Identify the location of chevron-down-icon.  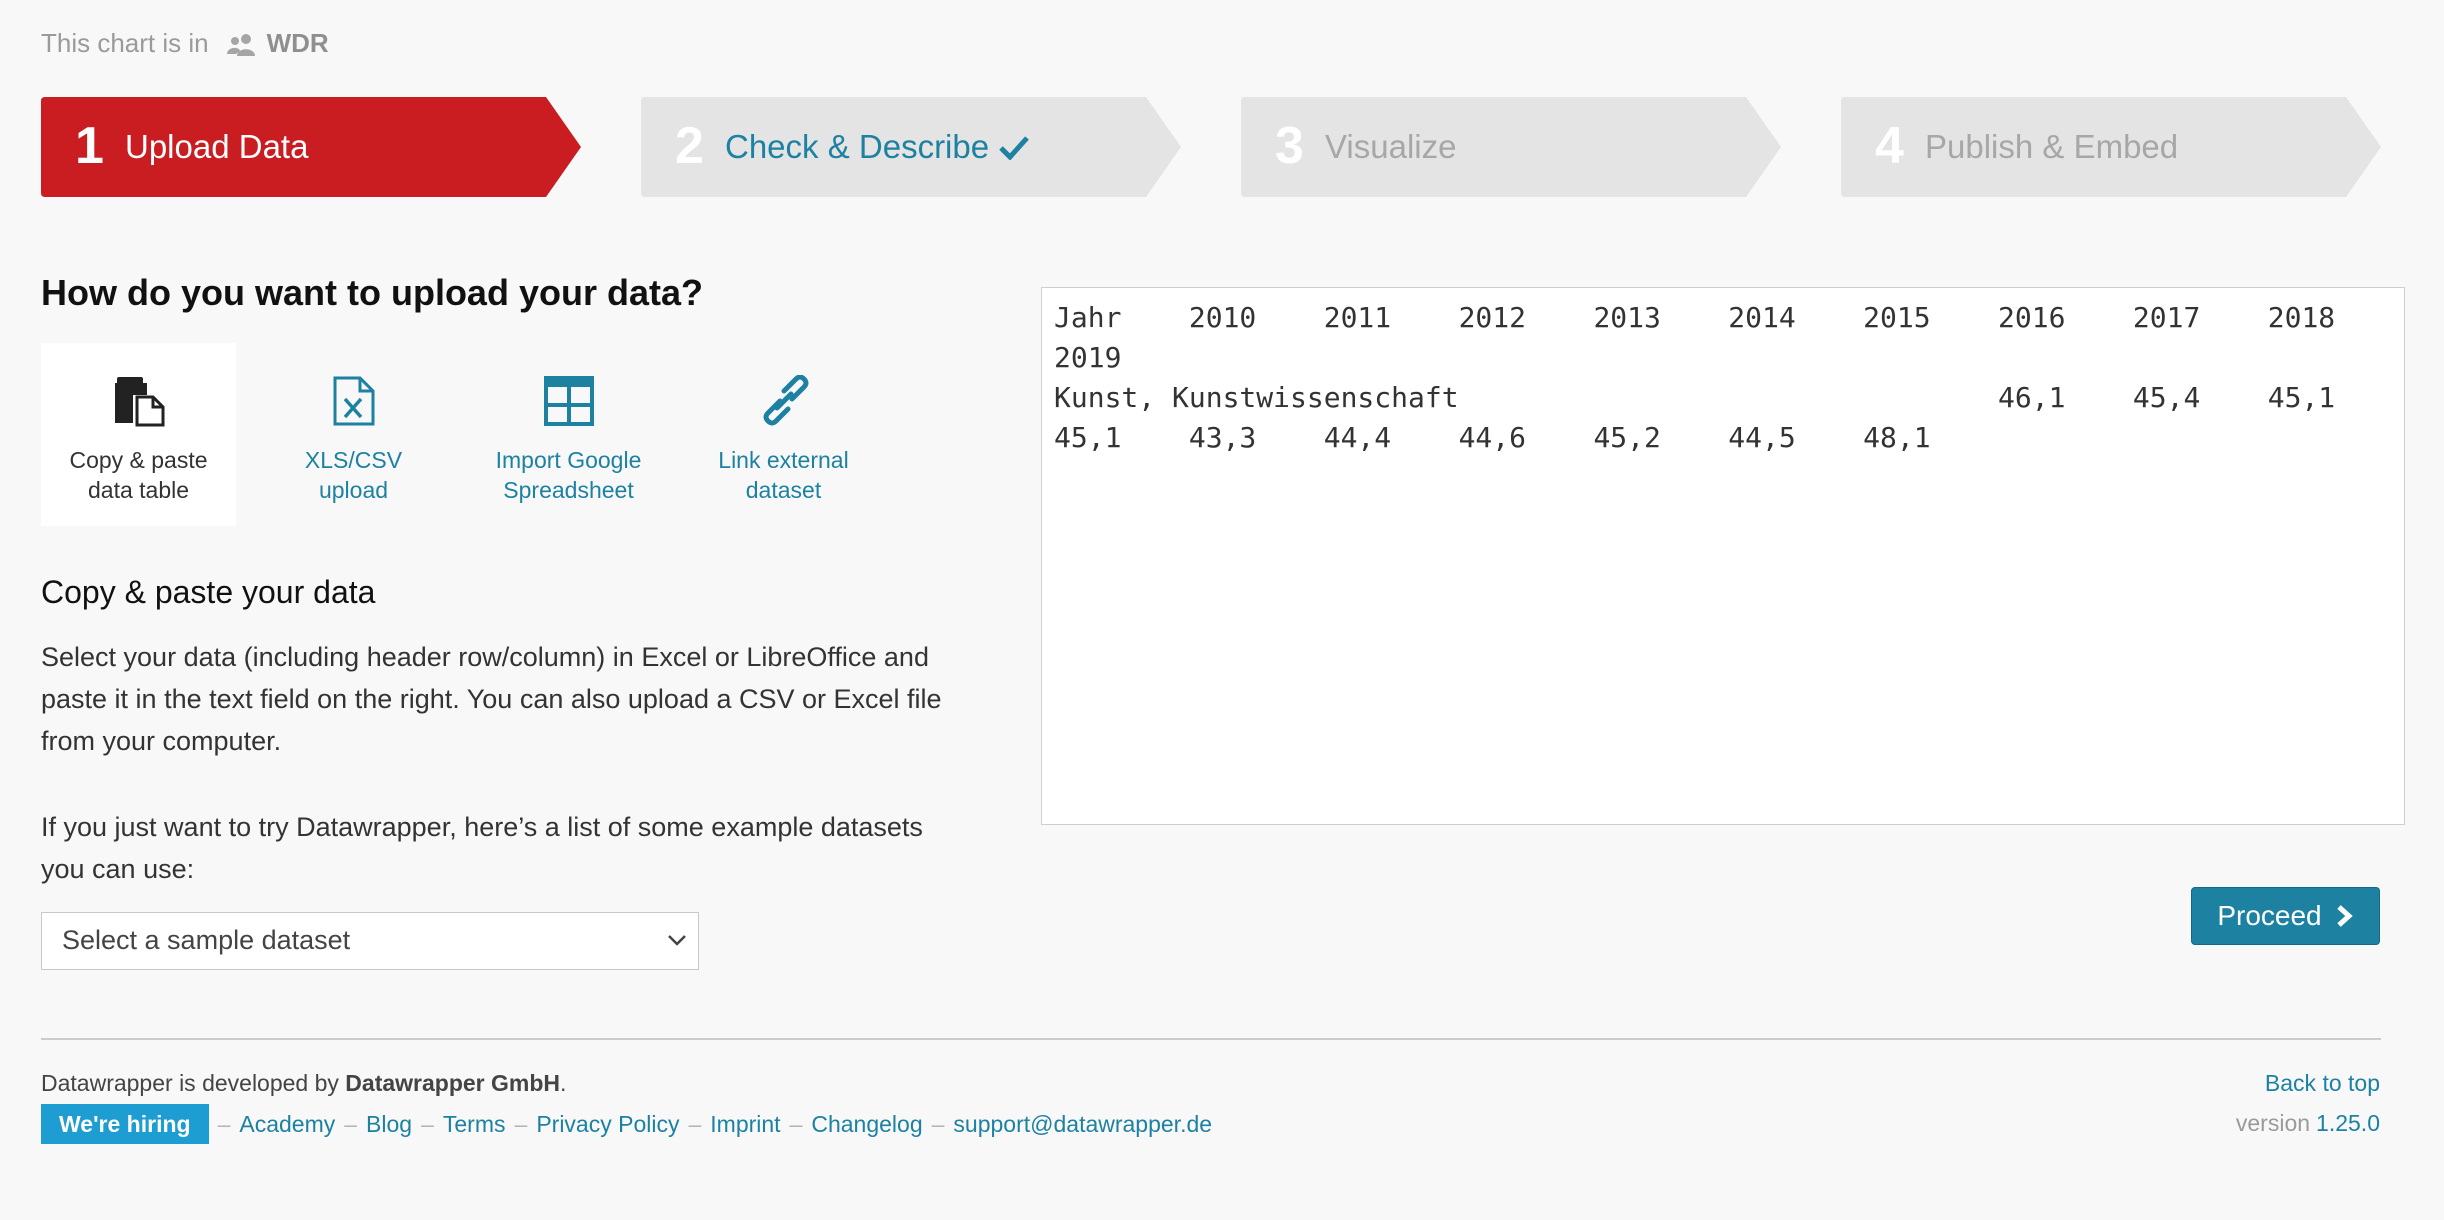
(677, 942).